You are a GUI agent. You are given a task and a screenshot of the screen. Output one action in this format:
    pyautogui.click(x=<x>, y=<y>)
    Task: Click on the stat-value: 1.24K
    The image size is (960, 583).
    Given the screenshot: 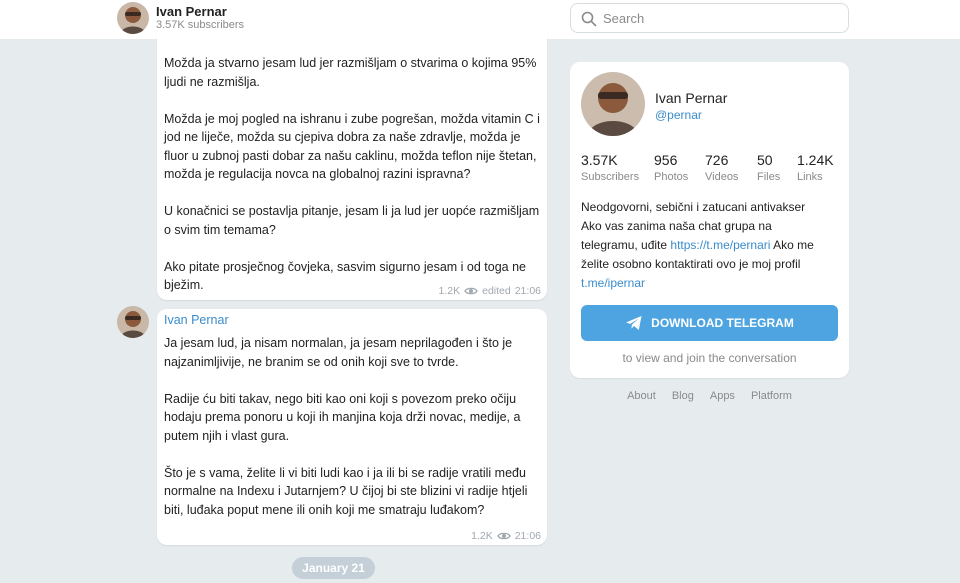 What is the action you would take?
    pyautogui.click(x=815, y=160)
    